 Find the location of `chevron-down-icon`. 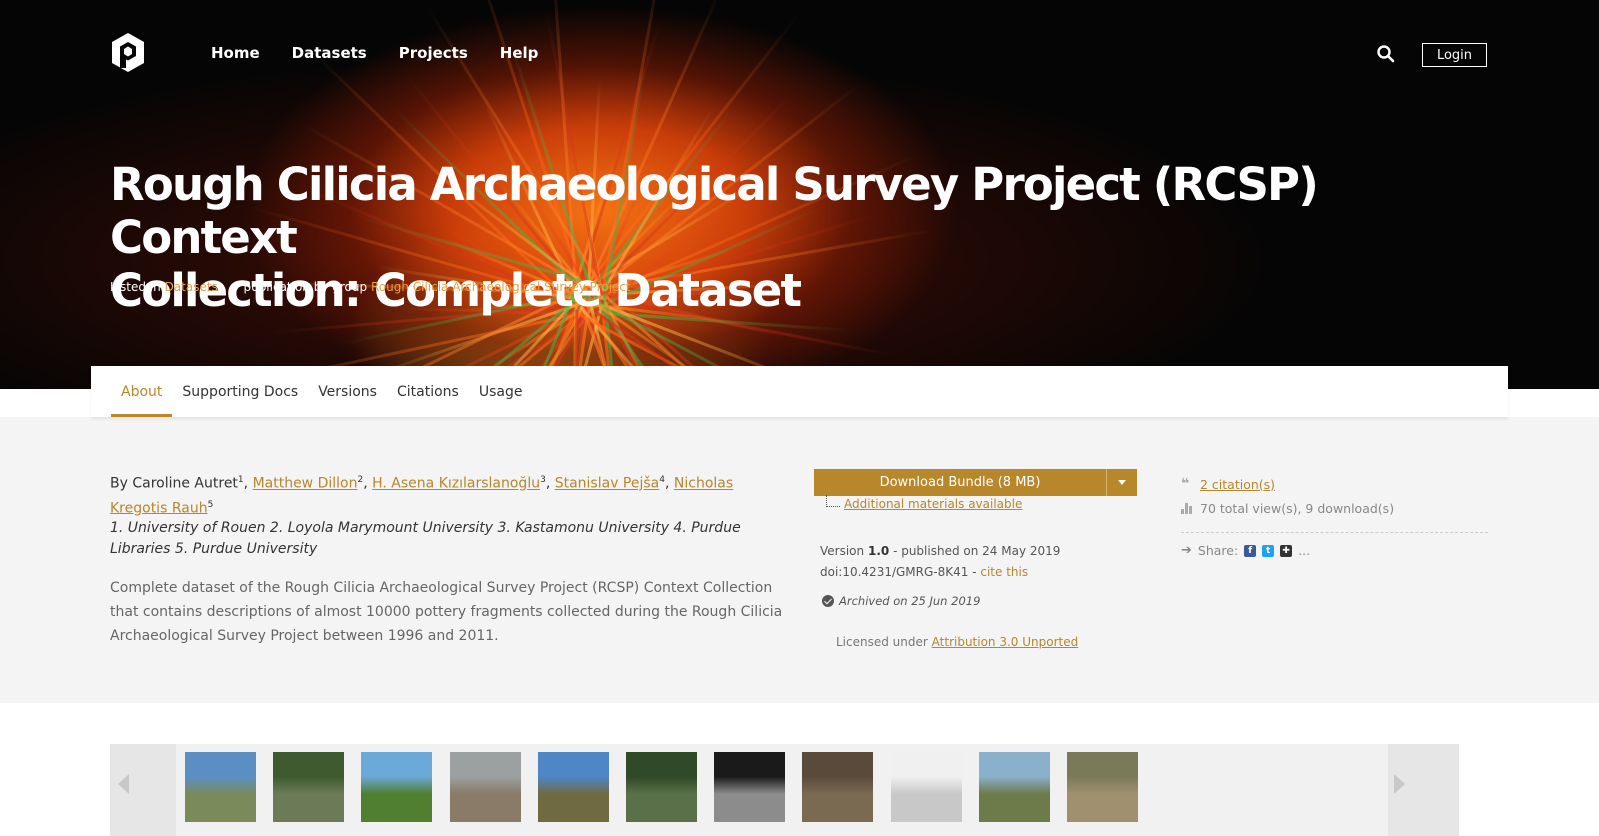

chevron-down-icon is located at coordinates (1122, 482).